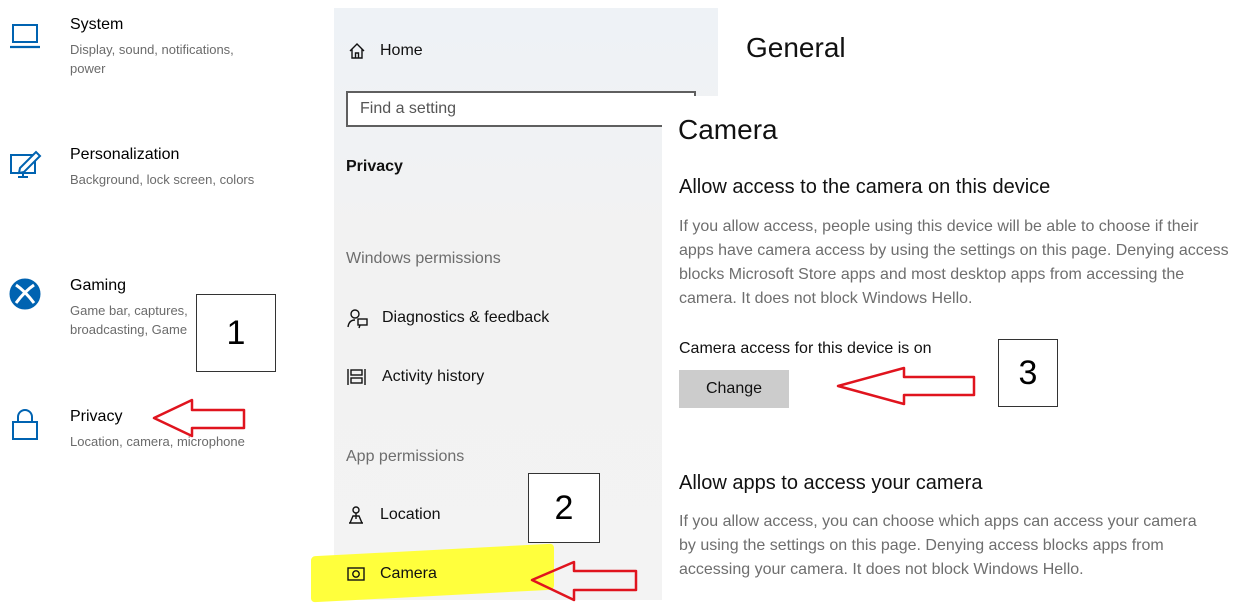  Describe the element at coordinates (405, 456) in the screenshot. I see `nav-group-app-permissions: App permissions` at that location.